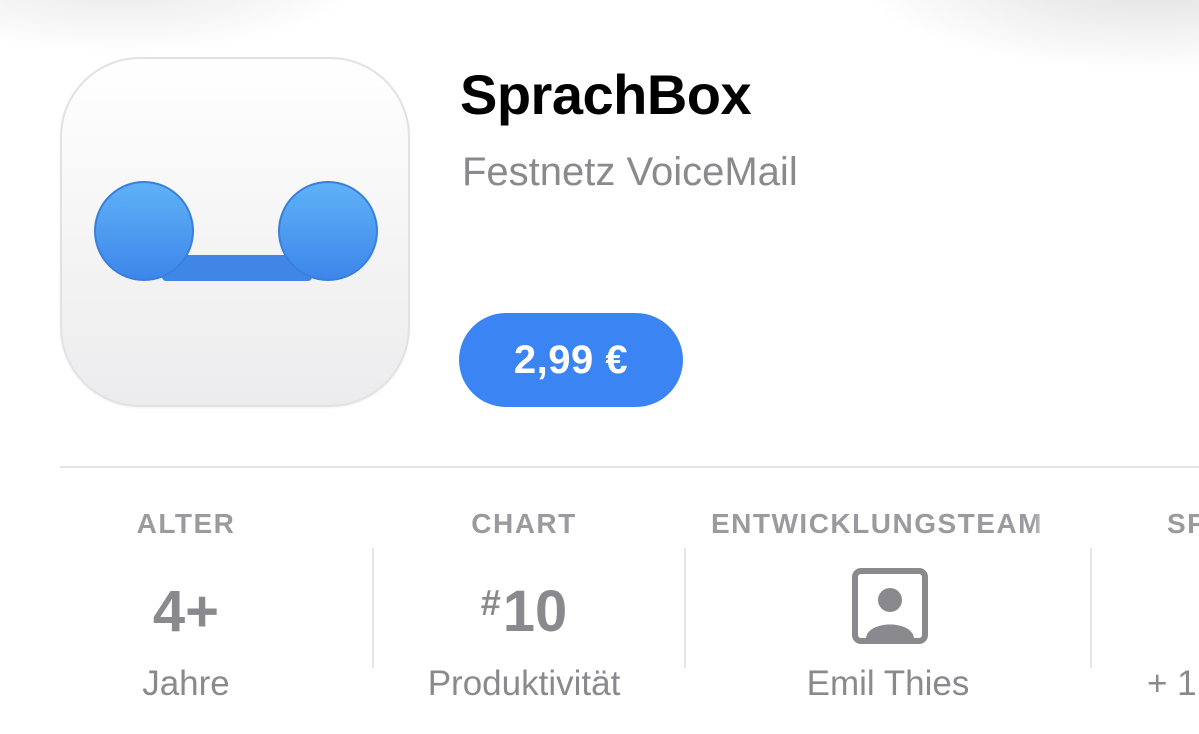 This screenshot has height=734, width=1199. I want to click on info-age: ALTER 4+ Jahre, so click(216, 601).